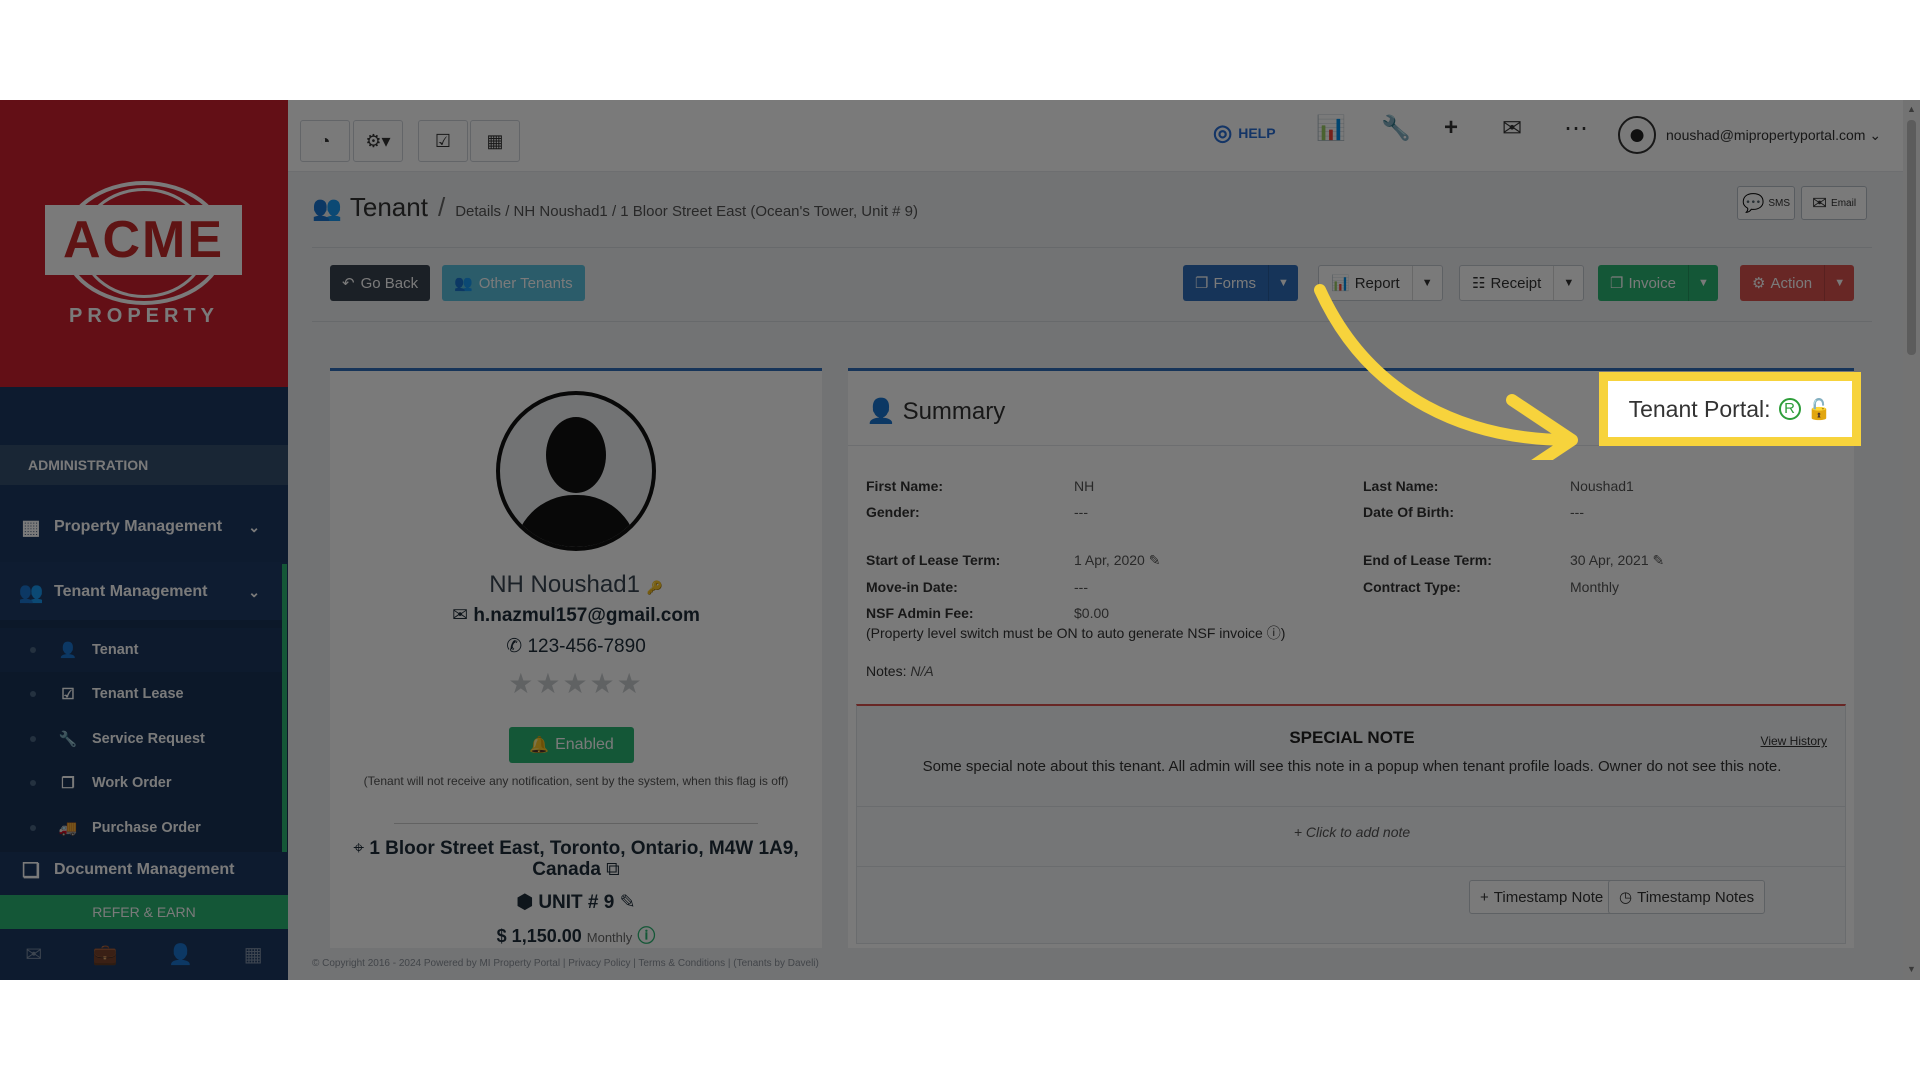 The width and height of the screenshot is (1920, 1080). Describe the element at coordinates (141, 650) in the screenshot. I see `sidebar-subitem-tenant: 👤 Tenant` at that location.